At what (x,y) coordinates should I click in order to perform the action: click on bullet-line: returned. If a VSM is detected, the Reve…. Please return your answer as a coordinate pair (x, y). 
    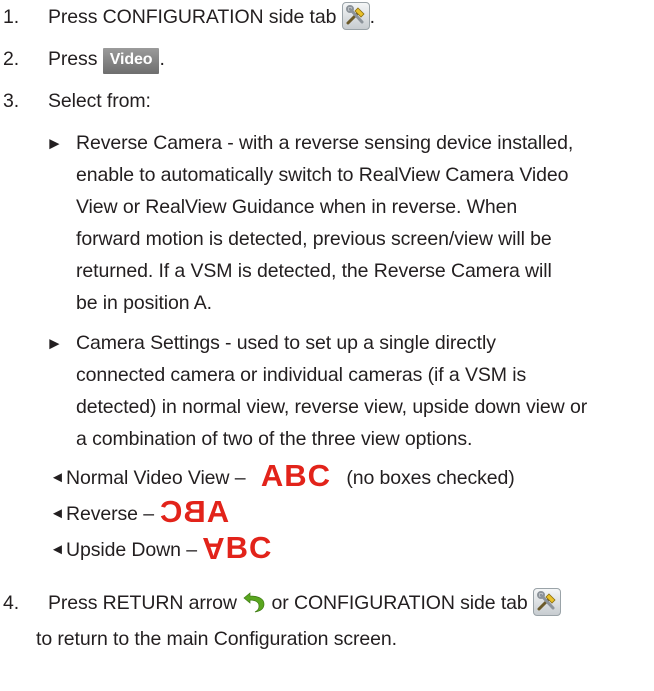
    Looking at the image, I should click on (314, 271).